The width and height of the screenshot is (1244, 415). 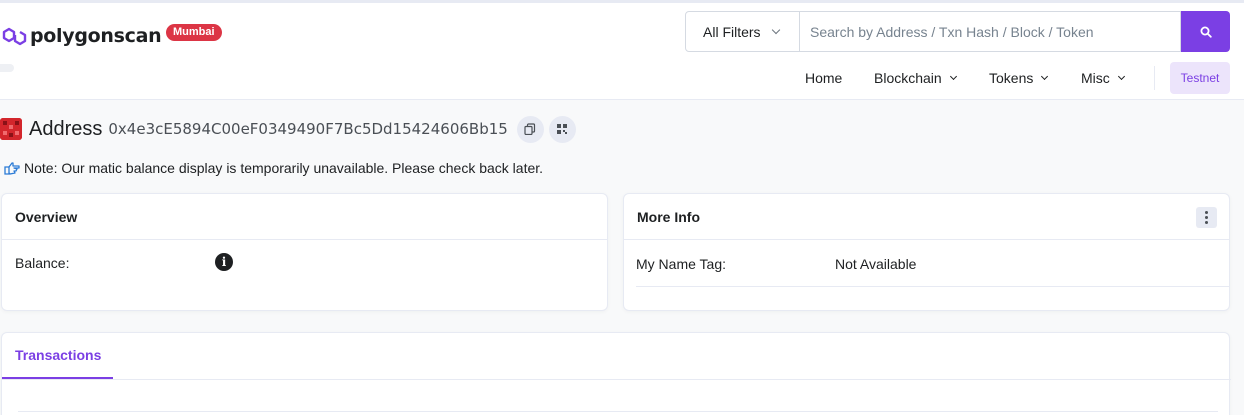 I want to click on polygon-logo-icon, so click(x=14, y=36).